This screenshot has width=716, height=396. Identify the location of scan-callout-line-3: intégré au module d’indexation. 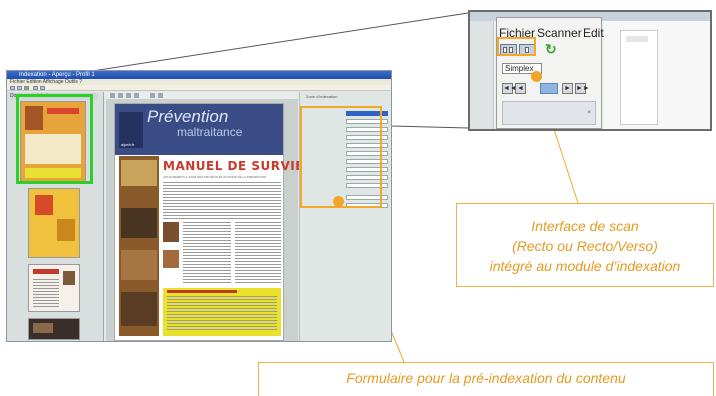
(585, 266).